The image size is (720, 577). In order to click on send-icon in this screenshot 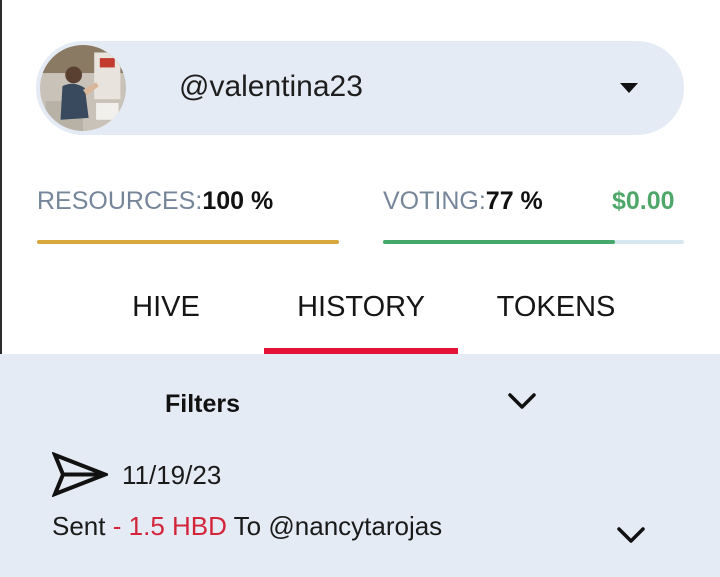, I will do `click(80, 474)`.